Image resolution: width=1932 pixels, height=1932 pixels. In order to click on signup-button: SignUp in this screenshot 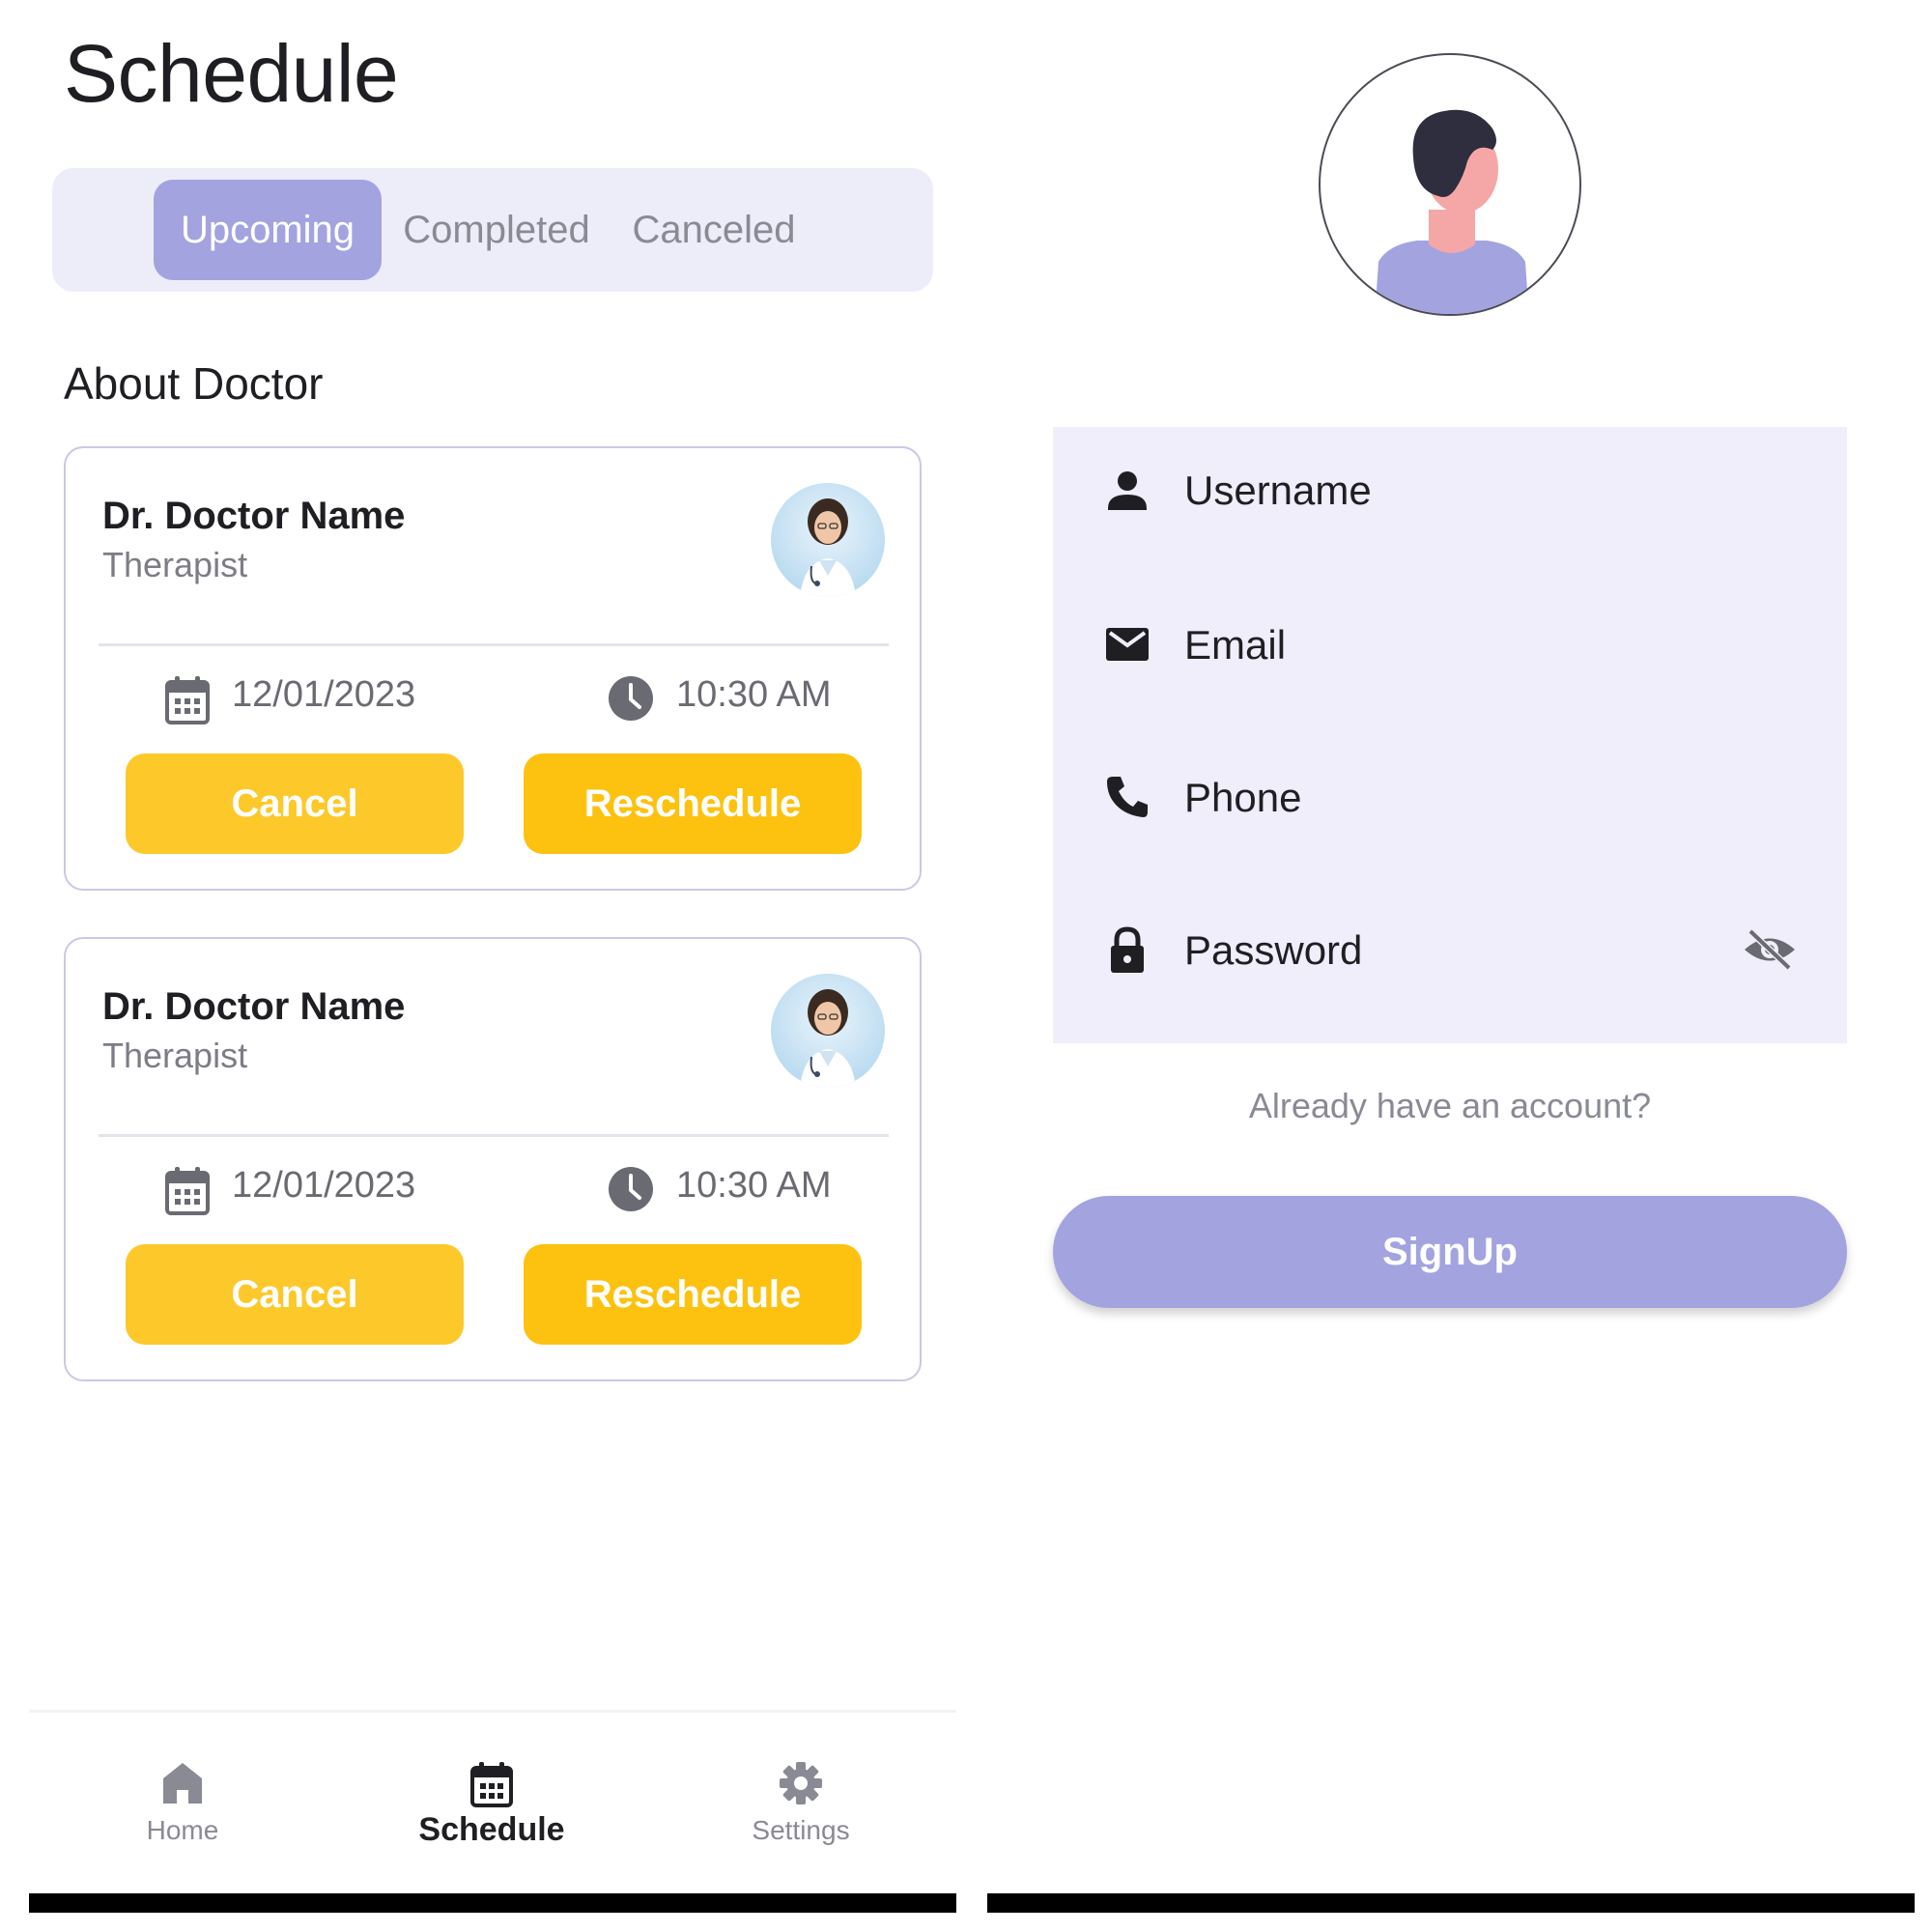, I will do `click(1450, 1252)`.